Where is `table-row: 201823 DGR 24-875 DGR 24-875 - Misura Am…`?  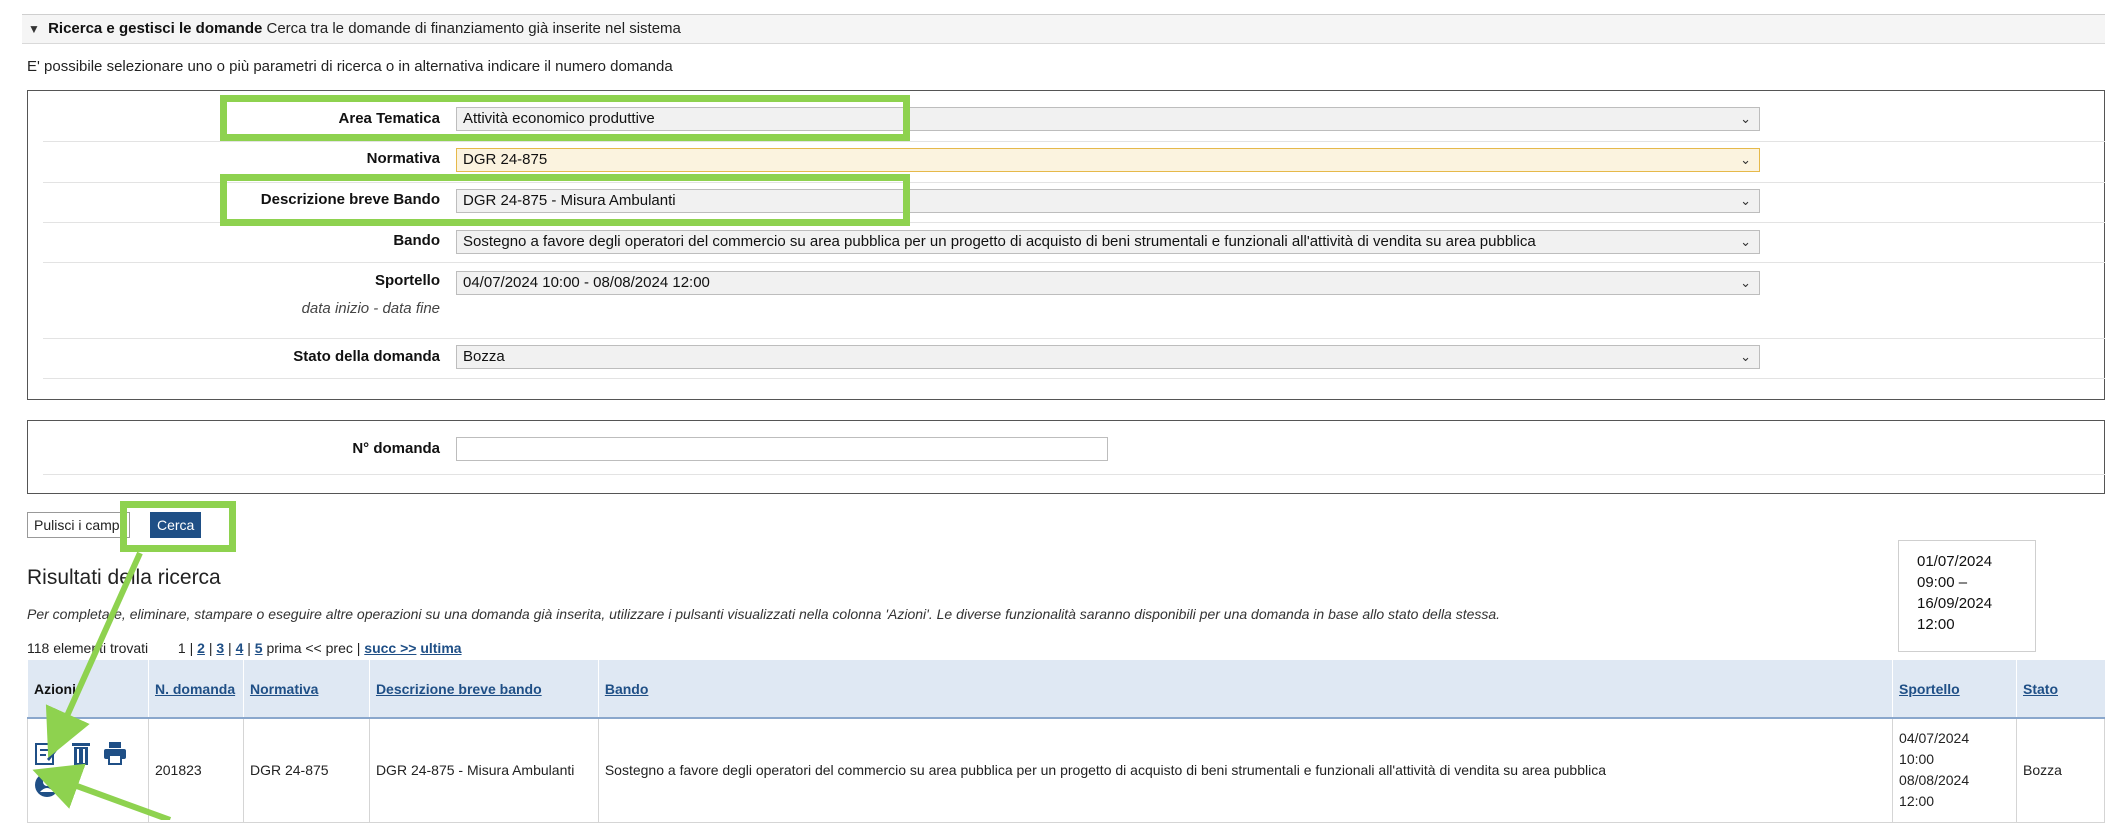
table-row: 201823 DGR 24-875 DGR 24-875 - Misura Am… is located at coordinates (1066, 770).